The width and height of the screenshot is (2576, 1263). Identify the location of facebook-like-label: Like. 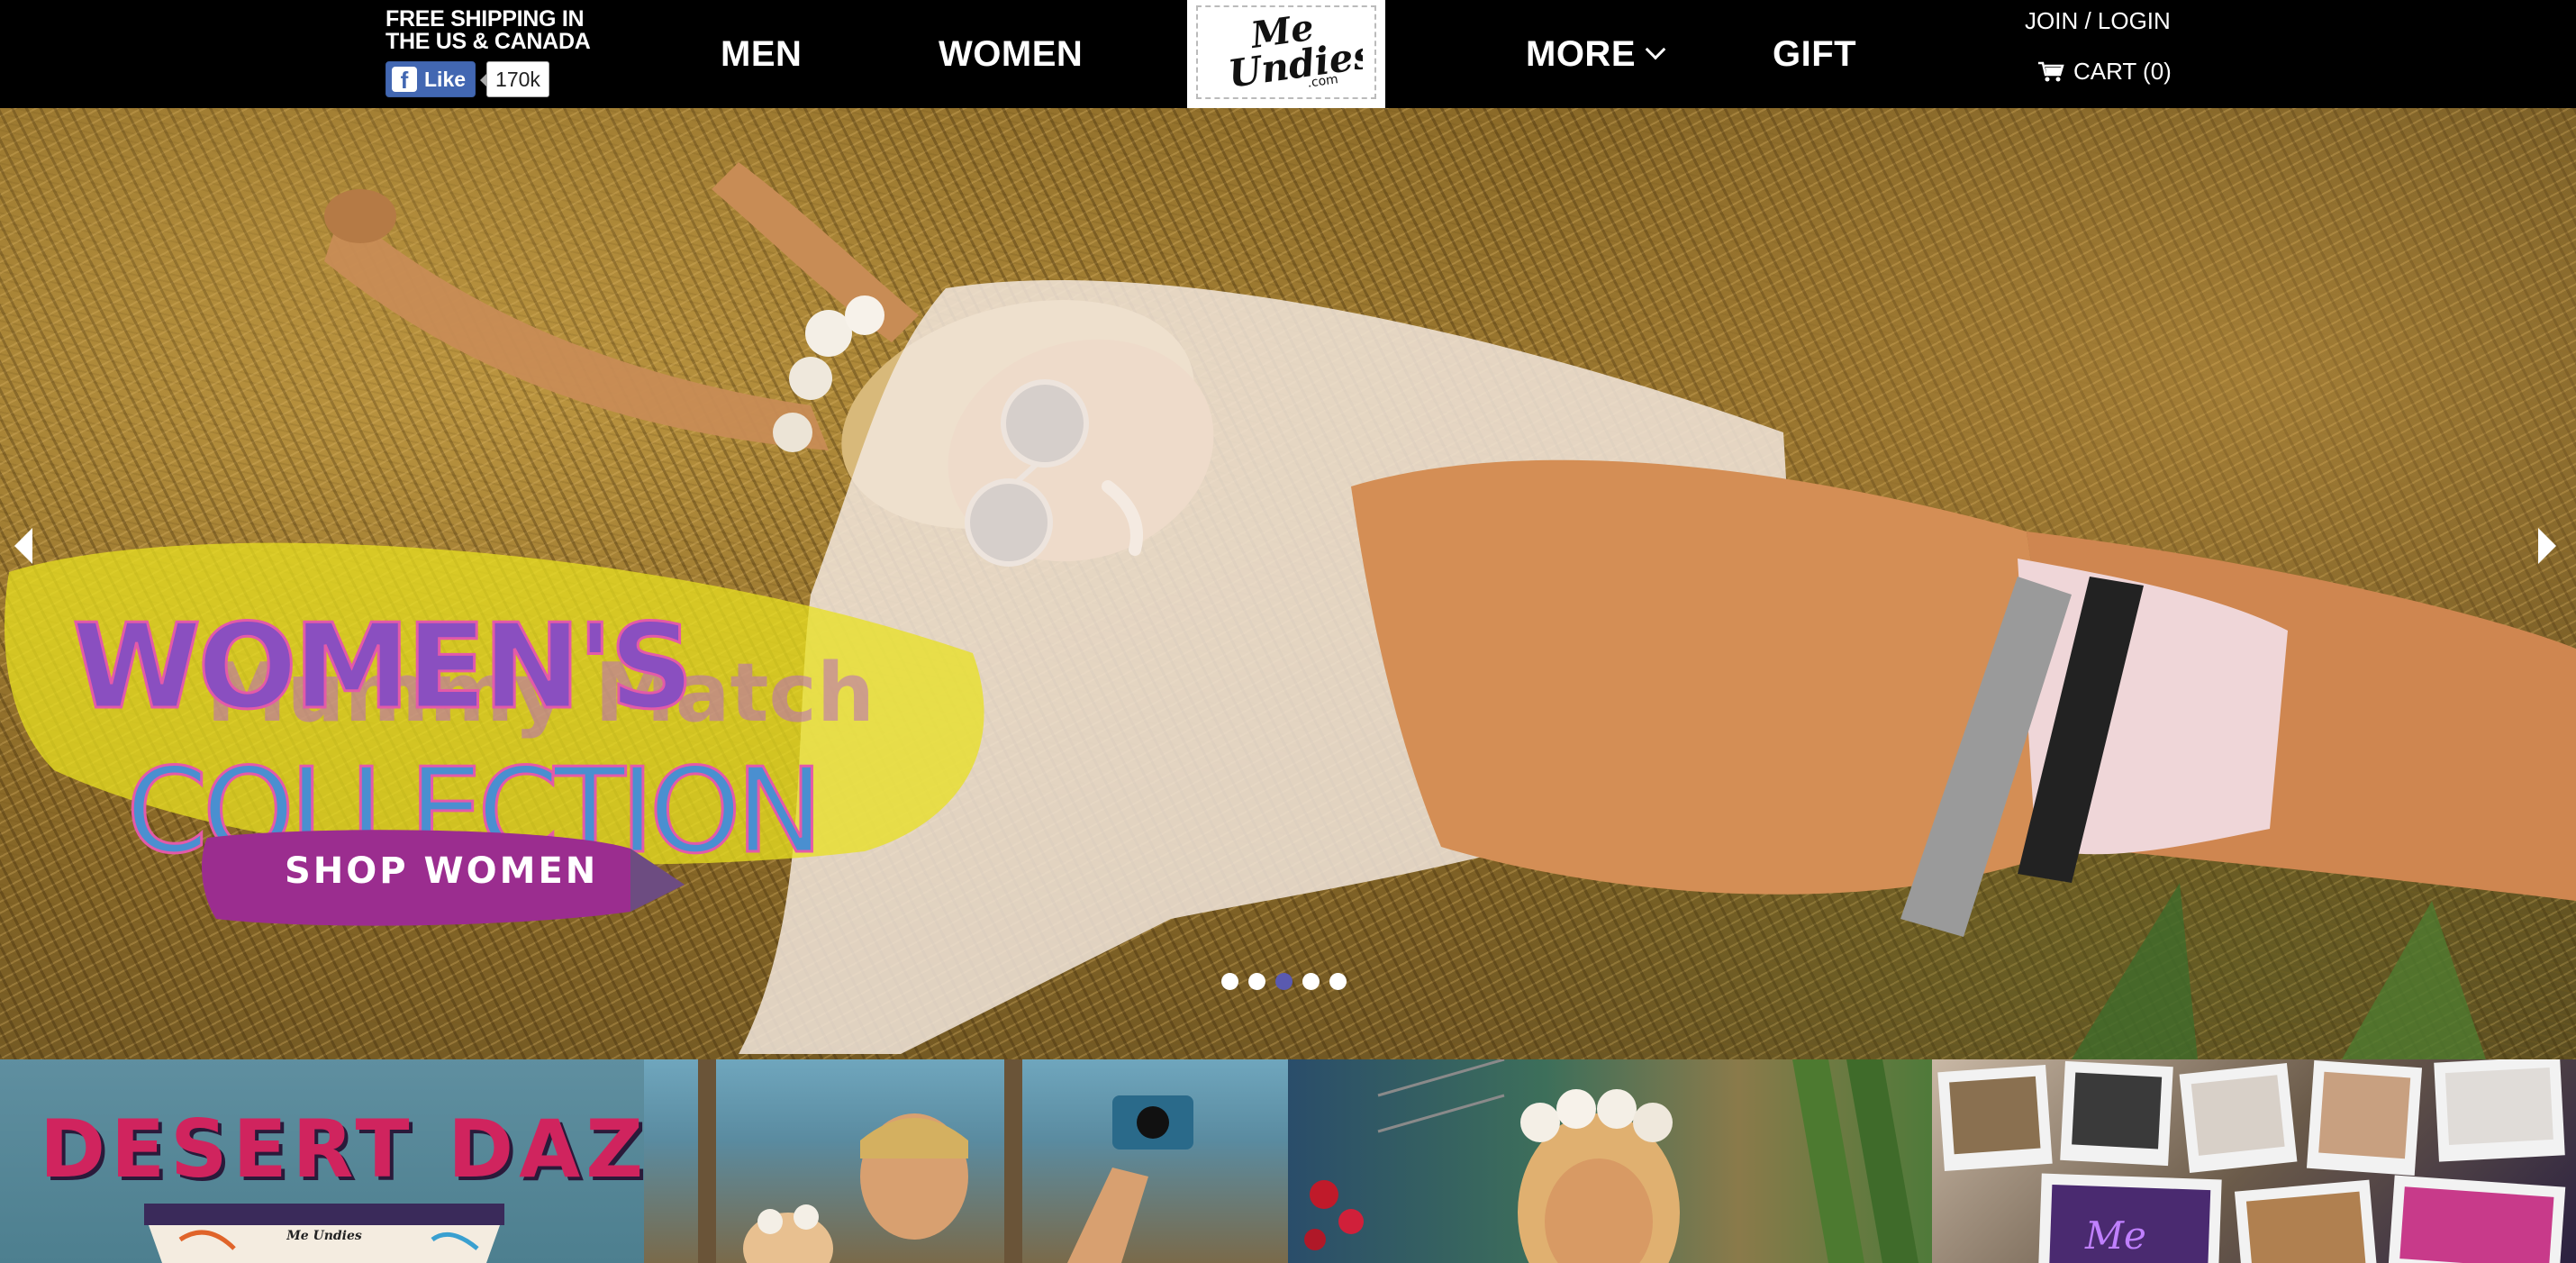
(445, 79).